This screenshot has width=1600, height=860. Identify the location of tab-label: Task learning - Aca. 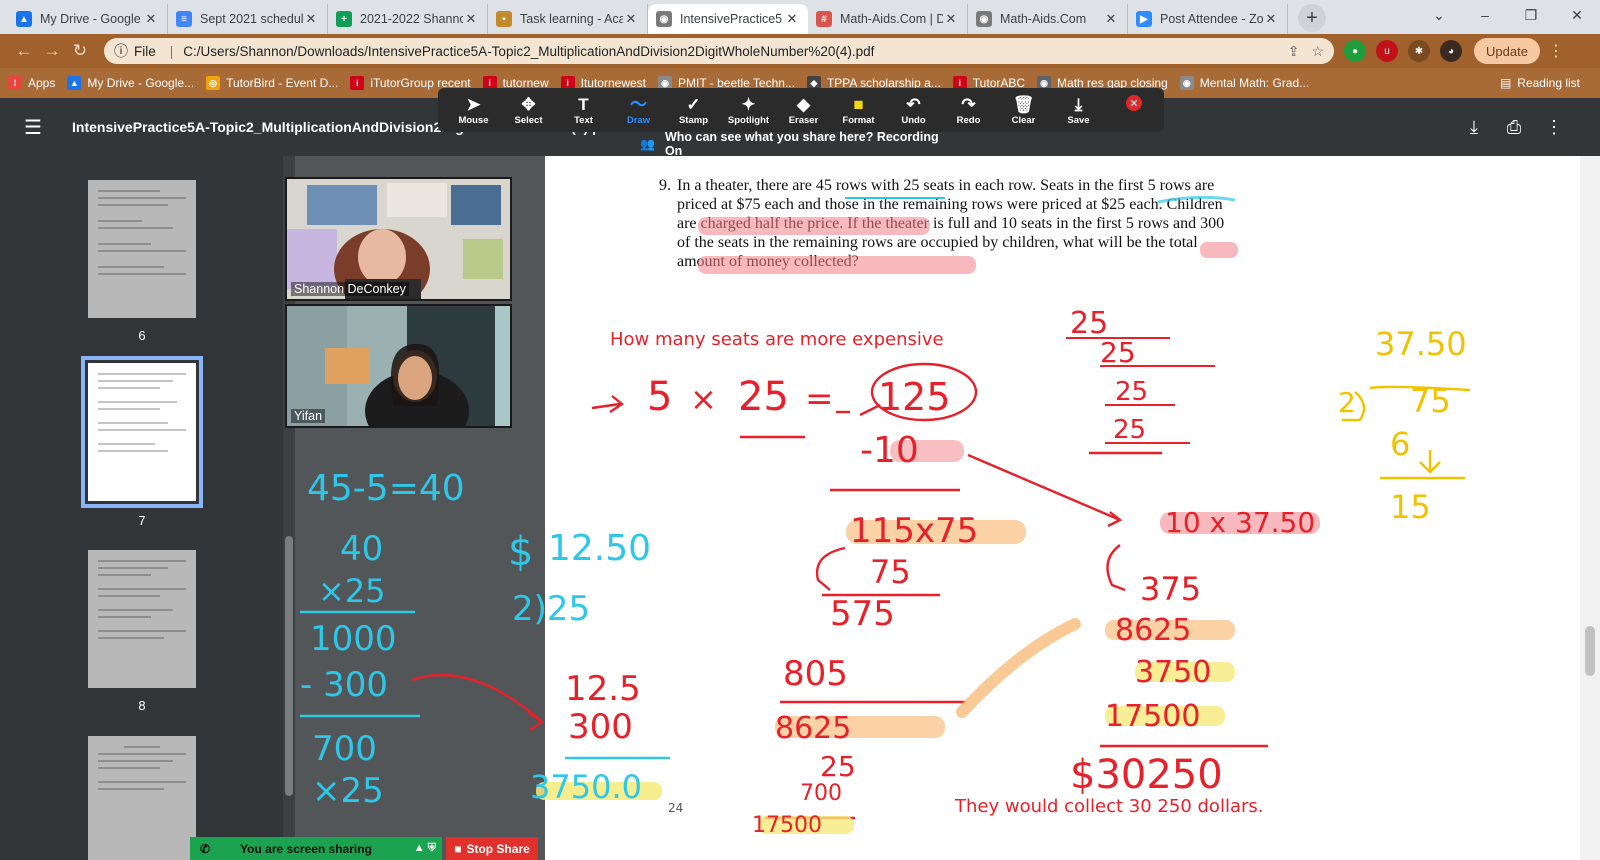
(571, 19).